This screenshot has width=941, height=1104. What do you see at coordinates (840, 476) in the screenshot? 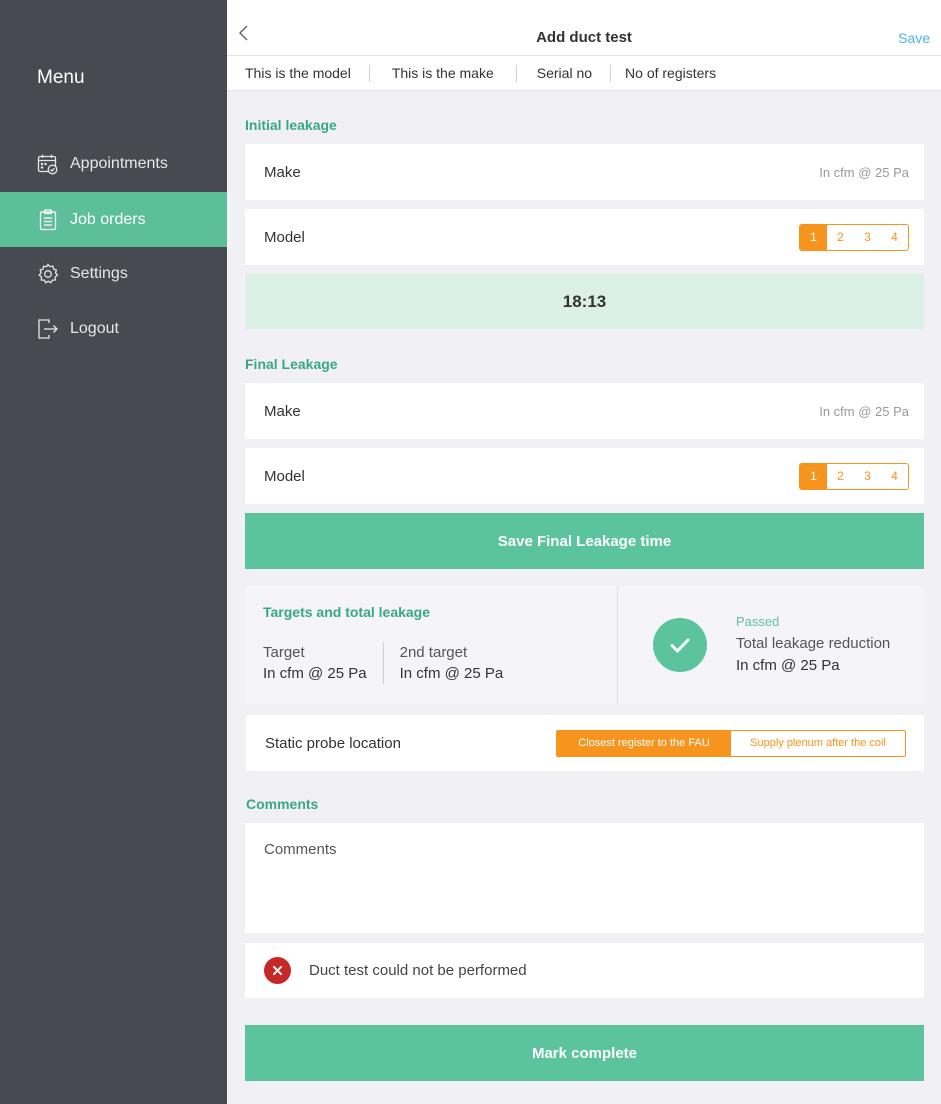
I see `final-model-option-2: 2` at bounding box center [840, 476].